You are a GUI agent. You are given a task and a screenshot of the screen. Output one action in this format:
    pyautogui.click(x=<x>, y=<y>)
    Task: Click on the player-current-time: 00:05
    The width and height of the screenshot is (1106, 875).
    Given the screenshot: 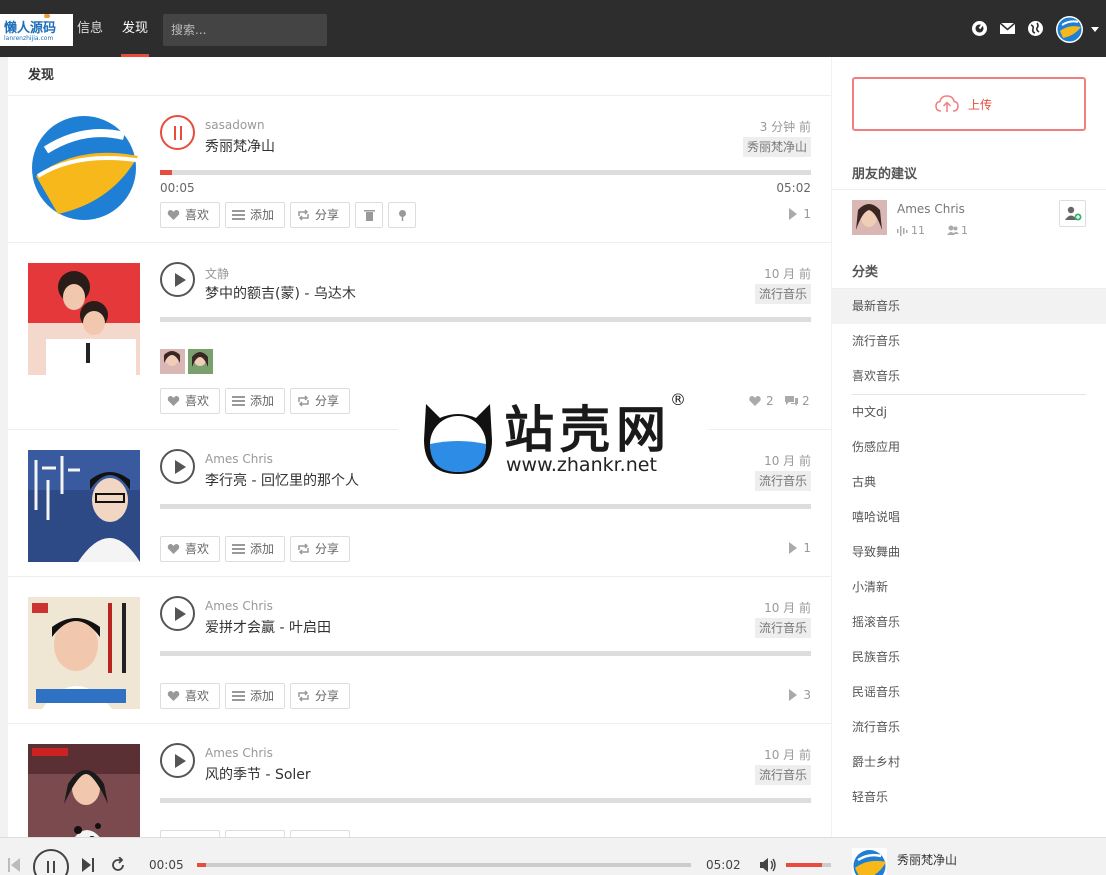 What is the action you would take?
    pyautogui.click(x=166, y=865)
    